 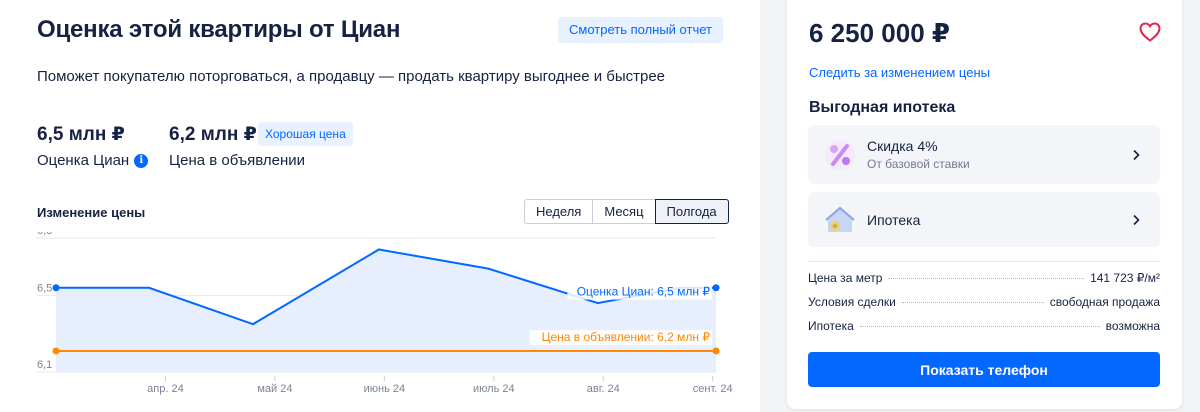 I want to click on y-tick-label: 6,8, so click(x=44, y=234).